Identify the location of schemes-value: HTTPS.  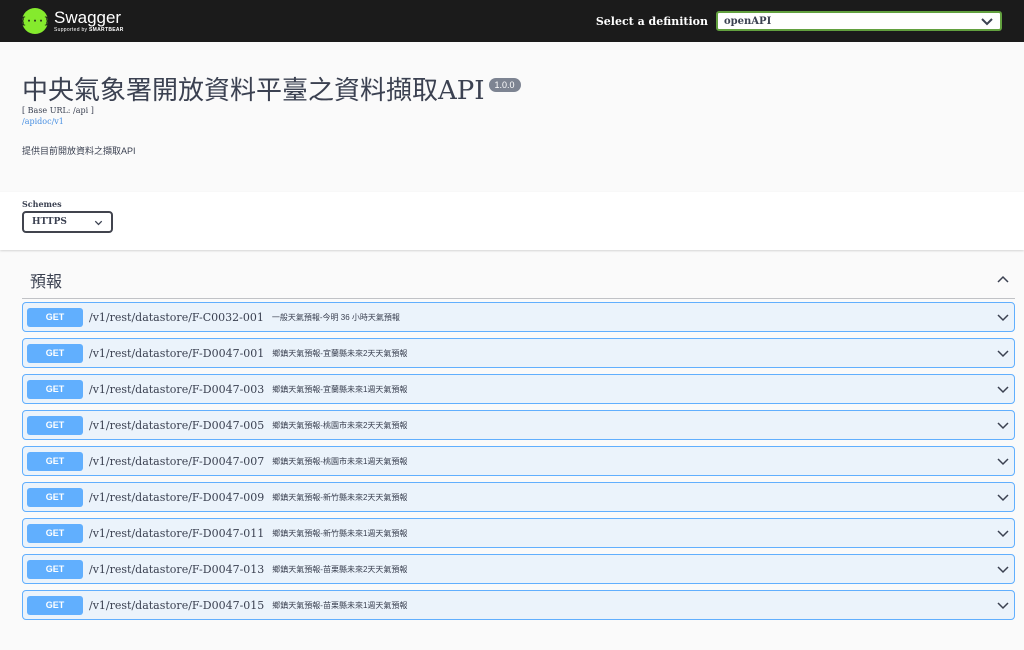
(49, 222).